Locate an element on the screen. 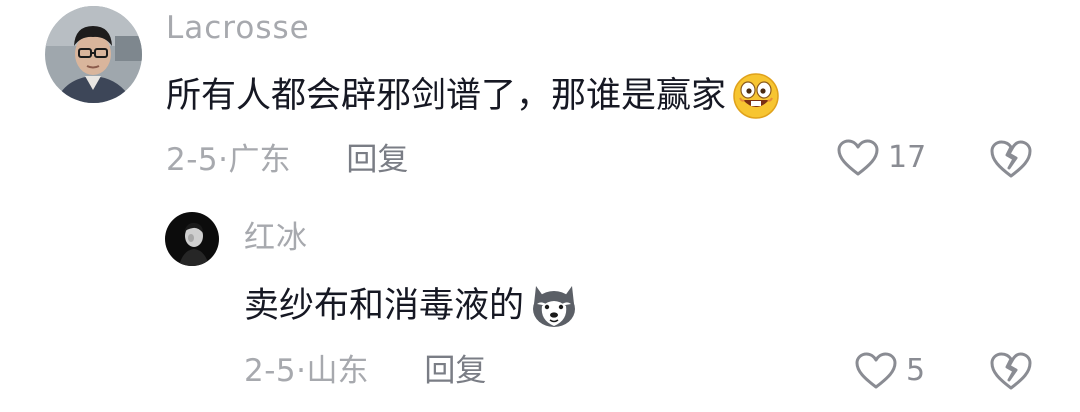 The image size is (1080, 412). comment-meta: 2-5·广东 回复 is located at coordinates (287, 160).